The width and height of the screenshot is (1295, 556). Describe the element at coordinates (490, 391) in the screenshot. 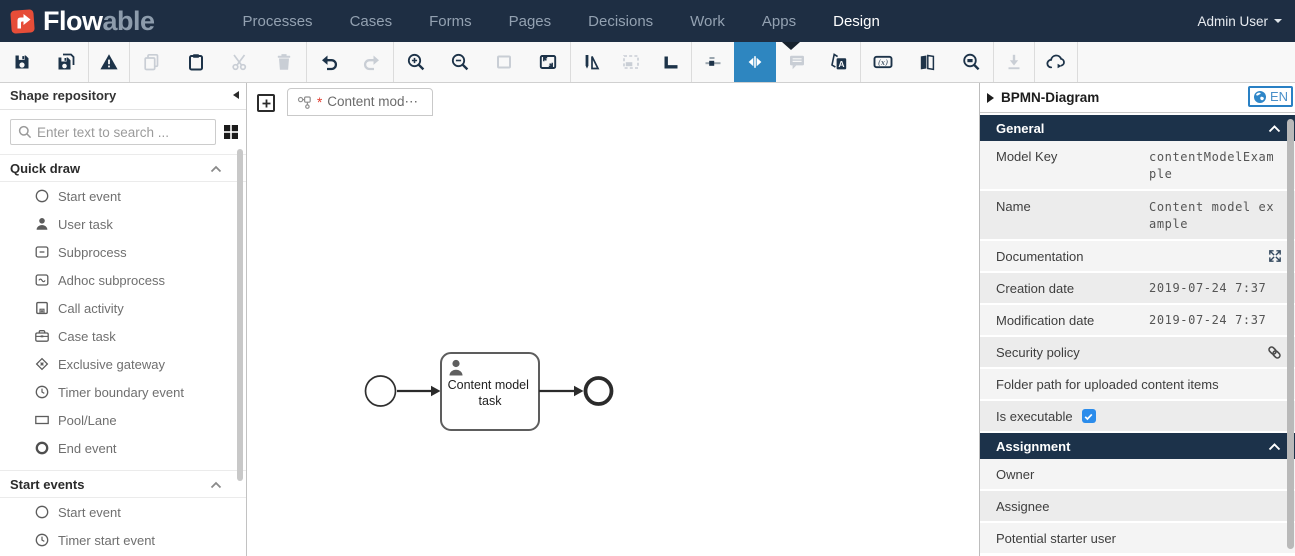

I see `user-task-shape: Content model task` at that location.